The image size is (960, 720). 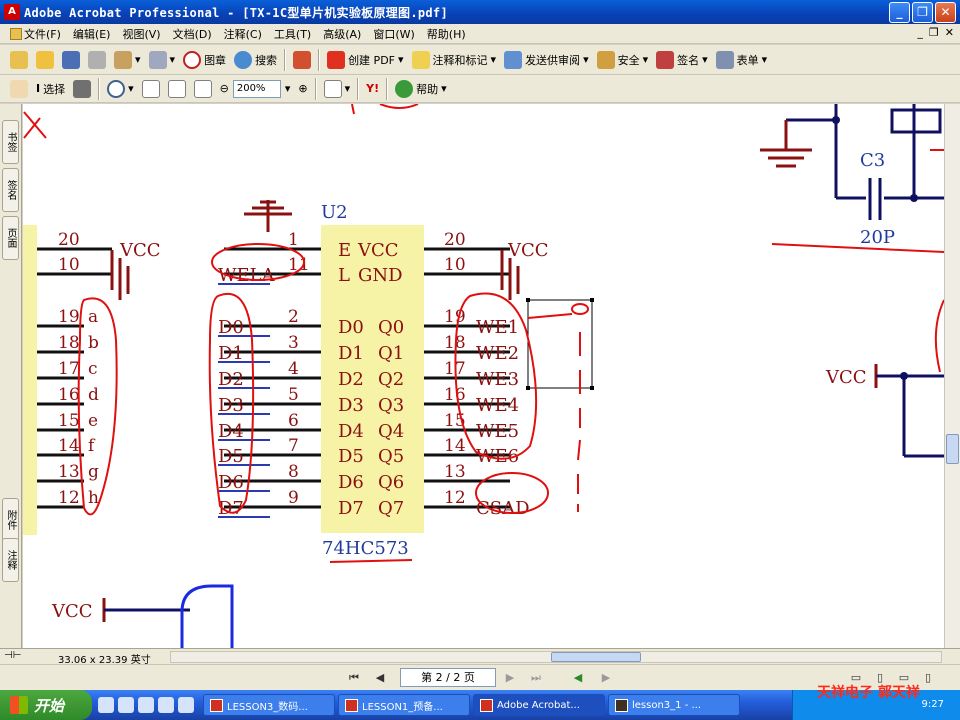 What do you see at coordinates (120, 89) in the screenshot?
I see `zoom-tool-button: ▾` at bounding box center [120, 89].